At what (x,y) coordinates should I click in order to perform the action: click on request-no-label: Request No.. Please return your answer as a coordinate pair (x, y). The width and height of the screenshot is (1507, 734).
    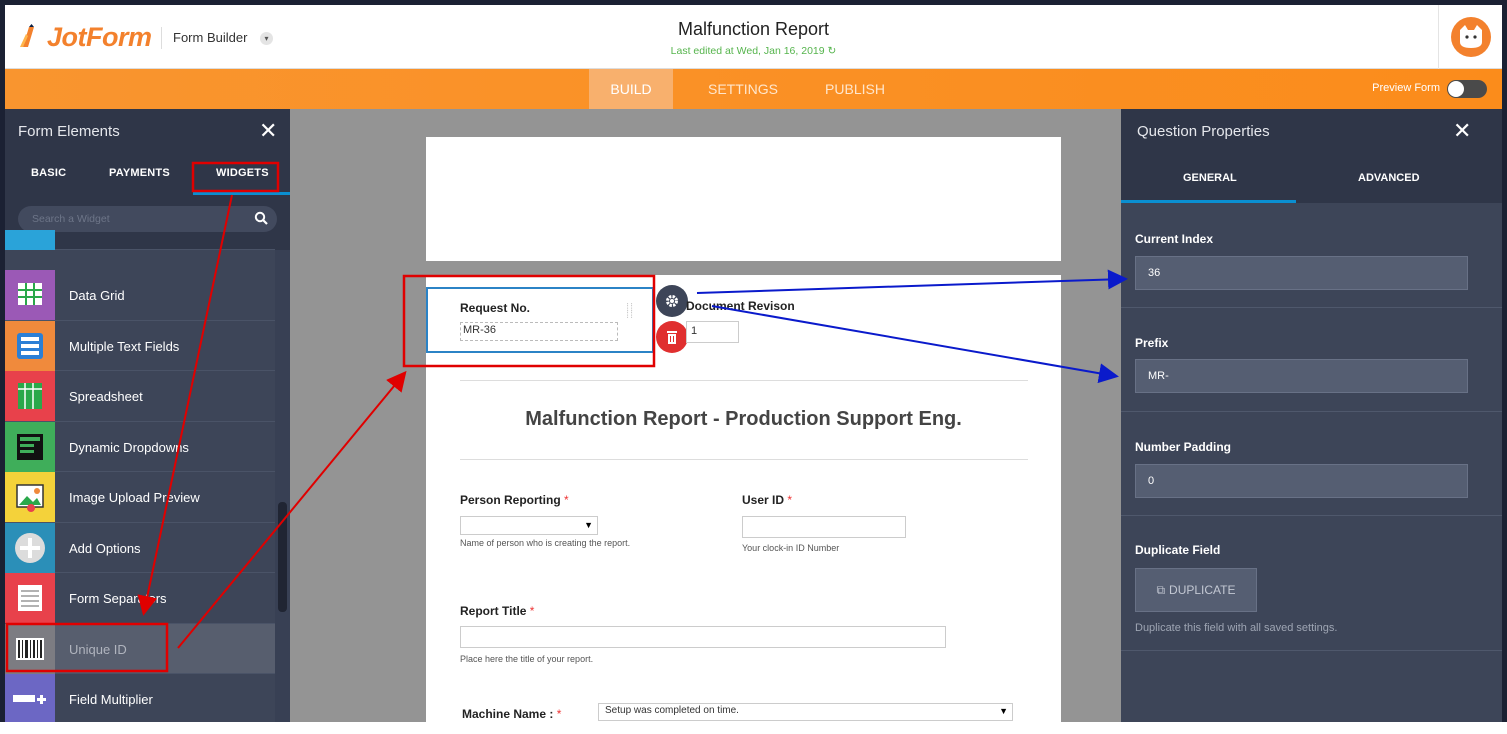
    Looking at the image, I should click on (495, 308).